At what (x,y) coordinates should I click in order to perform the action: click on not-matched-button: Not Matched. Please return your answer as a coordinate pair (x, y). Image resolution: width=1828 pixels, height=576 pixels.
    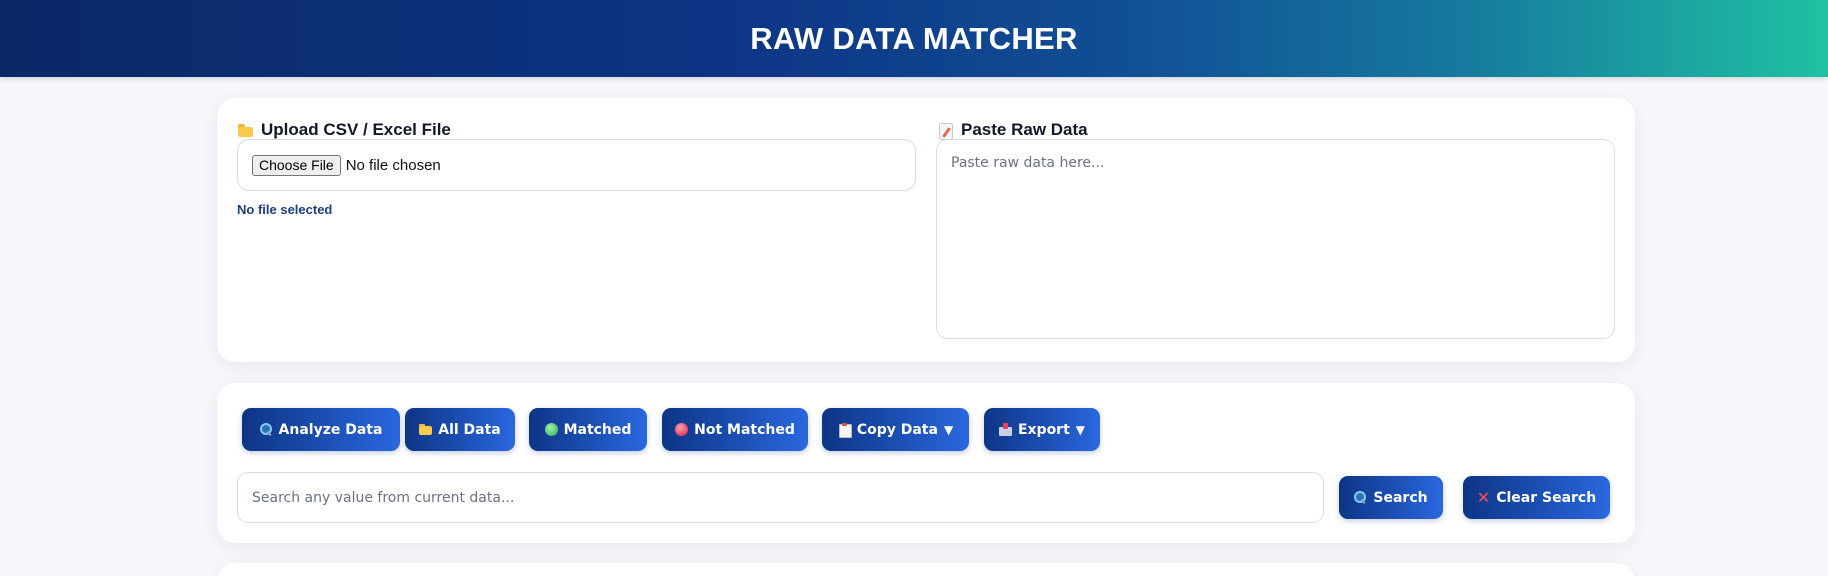
    Looking at the image, I should click on (735, 429).